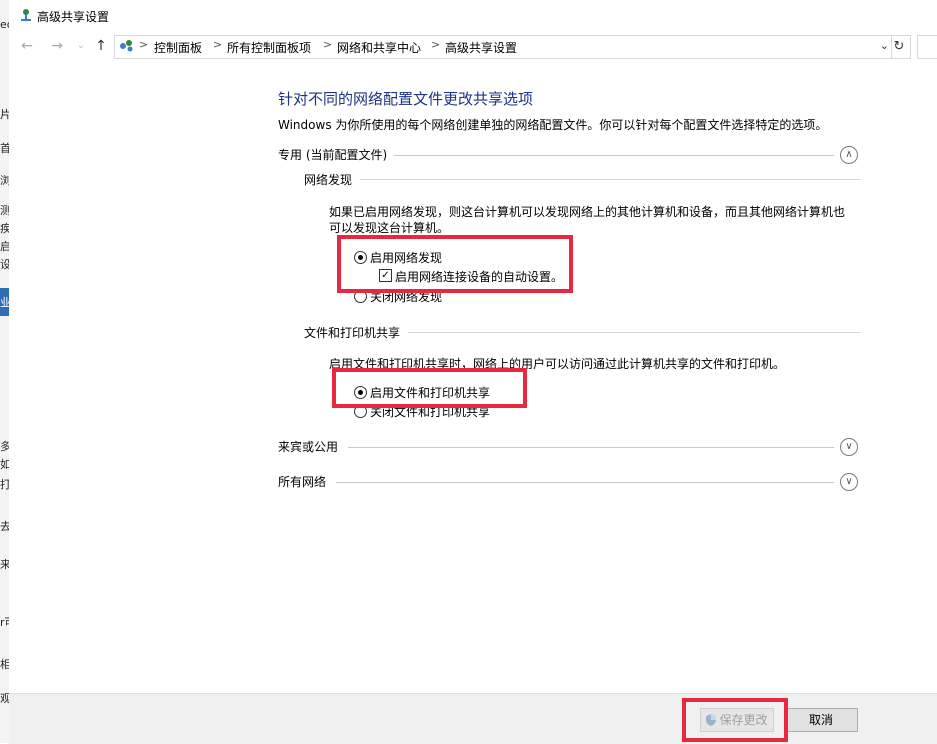 The height and width of the screenshot is (744, 937). I want to click on file-sharing-header: 文件和打印机共享, so click(582, 333).